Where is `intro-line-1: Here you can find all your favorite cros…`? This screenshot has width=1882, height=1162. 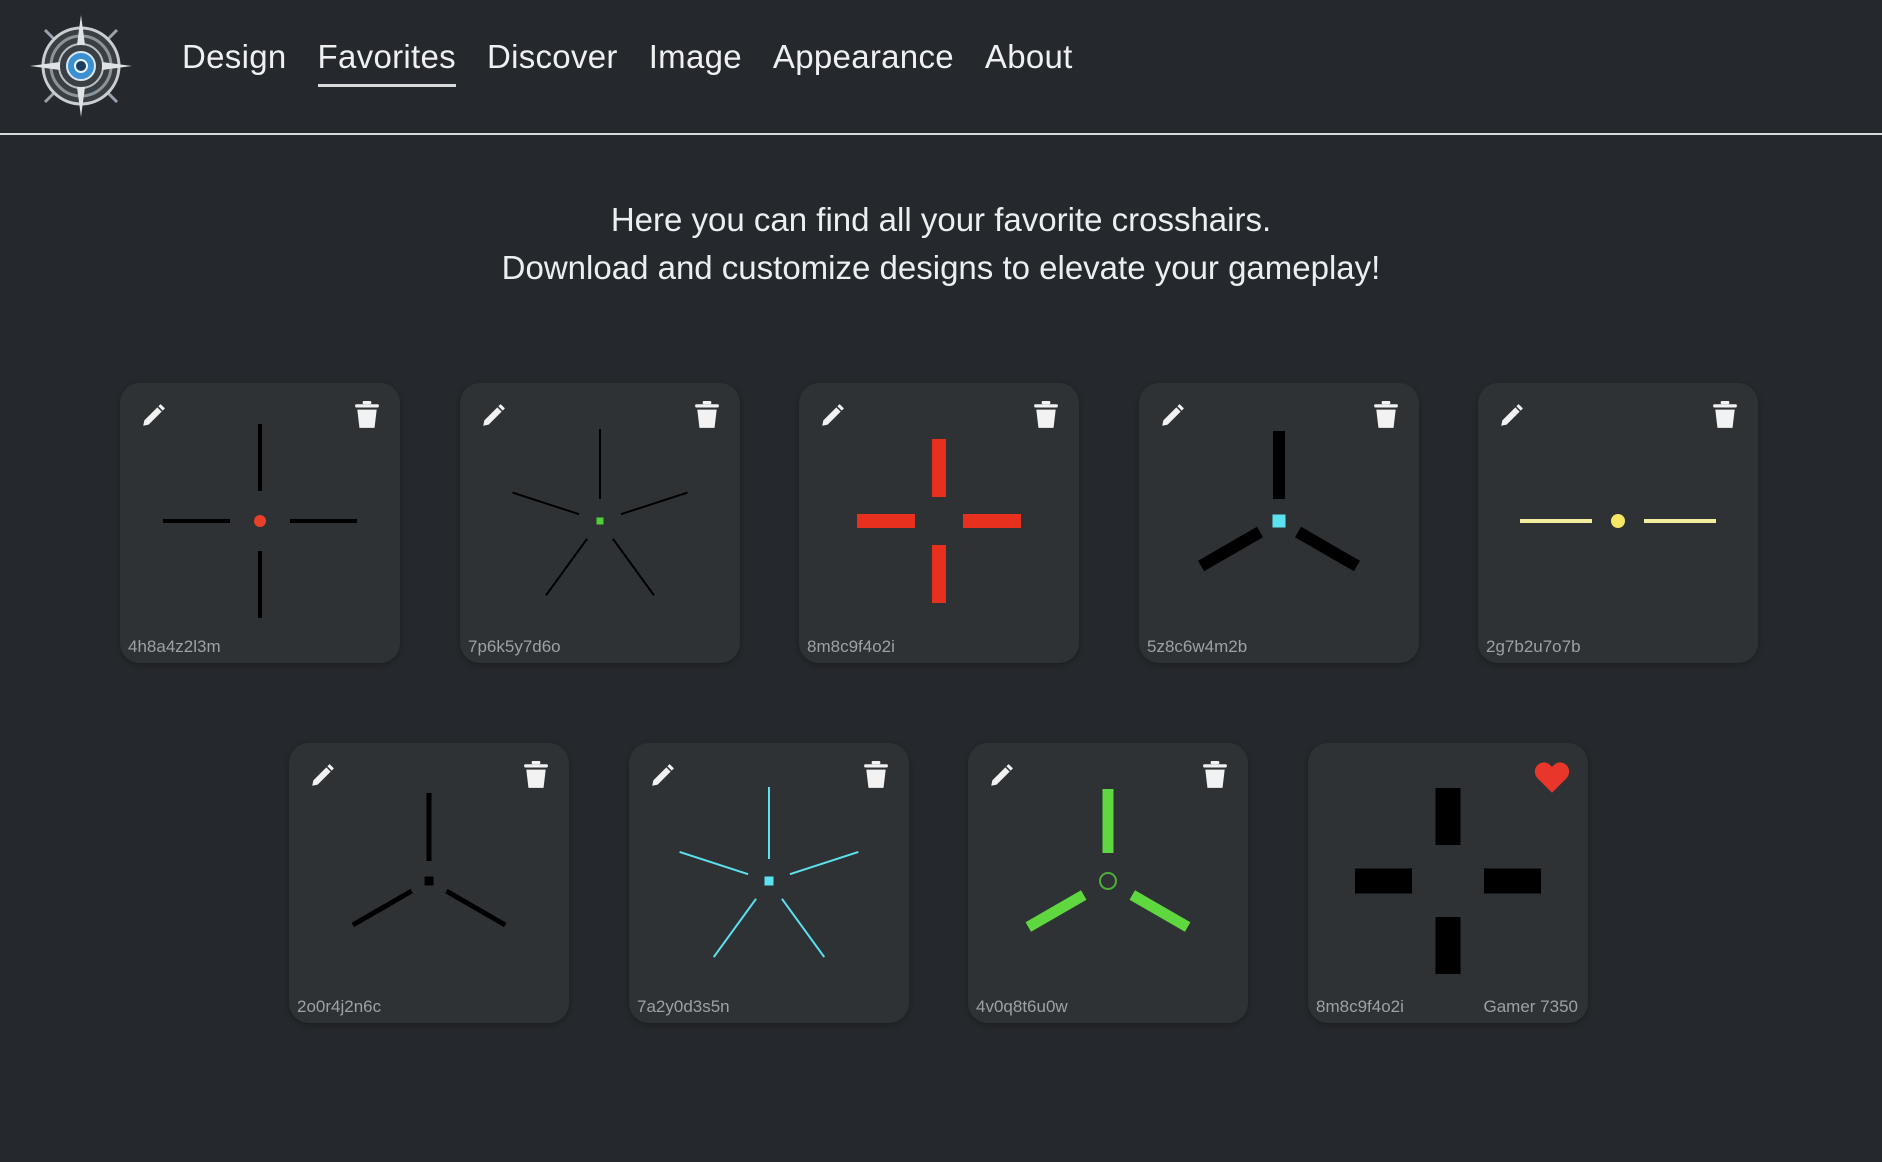 intro-line-1: Here you can find all your favorite cros… is located at coordinates (941, 219).